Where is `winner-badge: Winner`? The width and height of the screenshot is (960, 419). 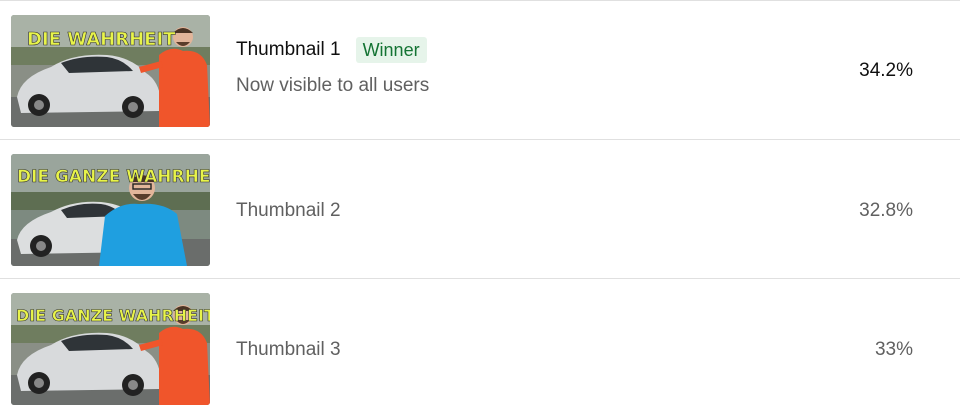
winner-badge: Winner is located at coordinates (391, 50).